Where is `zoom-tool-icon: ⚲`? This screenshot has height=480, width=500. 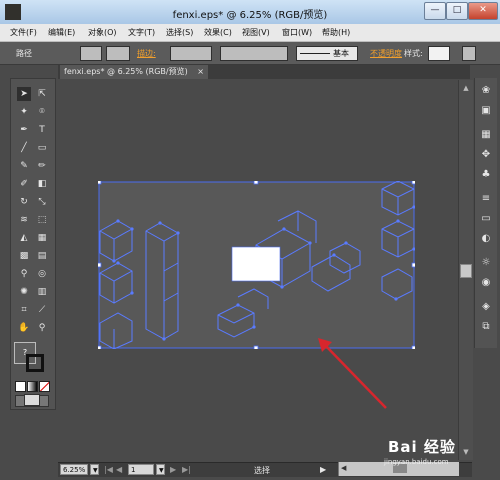 zoom-tool-icon: ⚲ is located at coordinates (42, 328).